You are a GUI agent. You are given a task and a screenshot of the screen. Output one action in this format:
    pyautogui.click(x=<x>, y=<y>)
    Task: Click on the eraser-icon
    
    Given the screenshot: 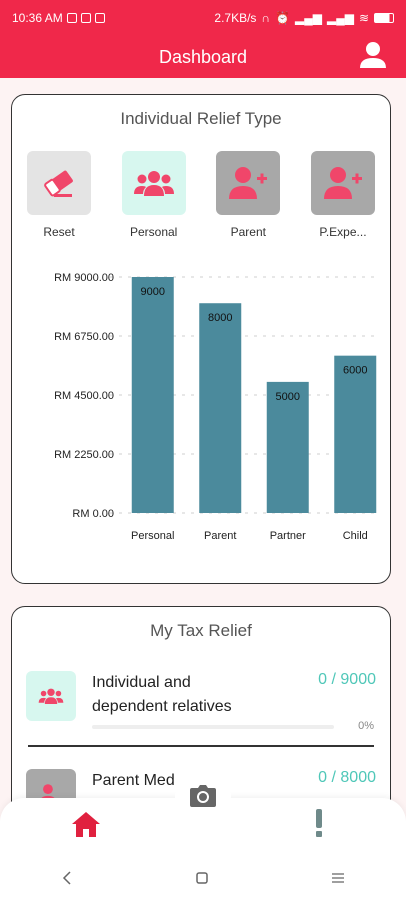 What is the action you would take?
    pyautogui.click(x=58, y=183)
    